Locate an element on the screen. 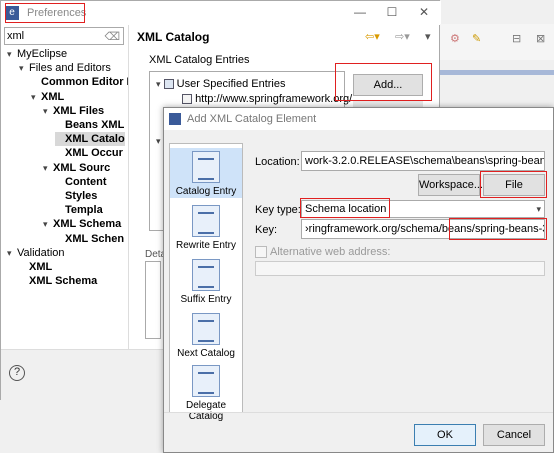 Image resolution: width=554 pixels, height=453 pixels. alternative-web-address-checkbox is located at coordinates (261, 252).